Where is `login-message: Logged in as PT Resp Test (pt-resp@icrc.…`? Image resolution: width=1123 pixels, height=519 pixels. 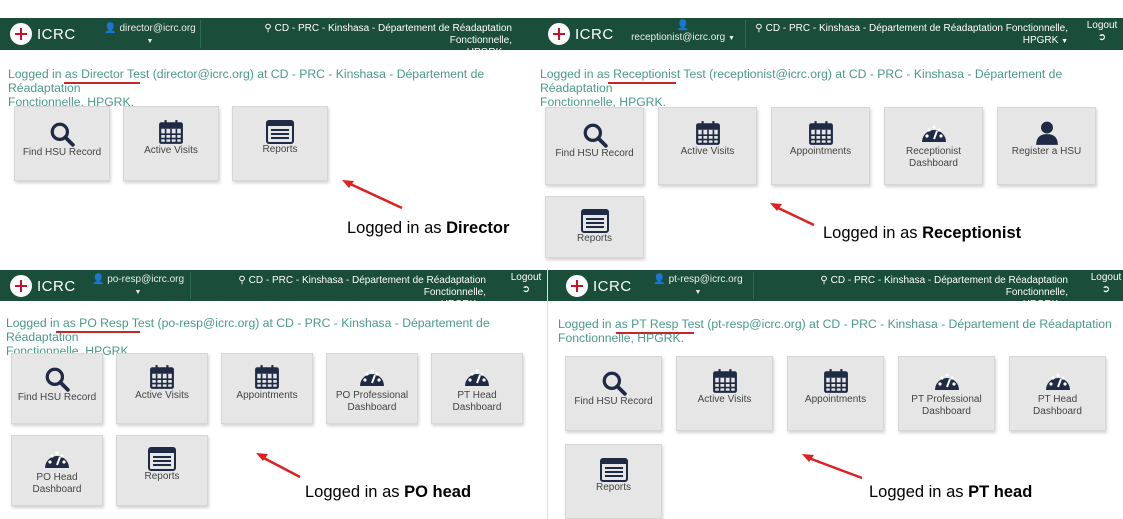
login-message: Logged in as PT Resp Test (pt-resp@icrc.… is located at coordinates (838, 331).